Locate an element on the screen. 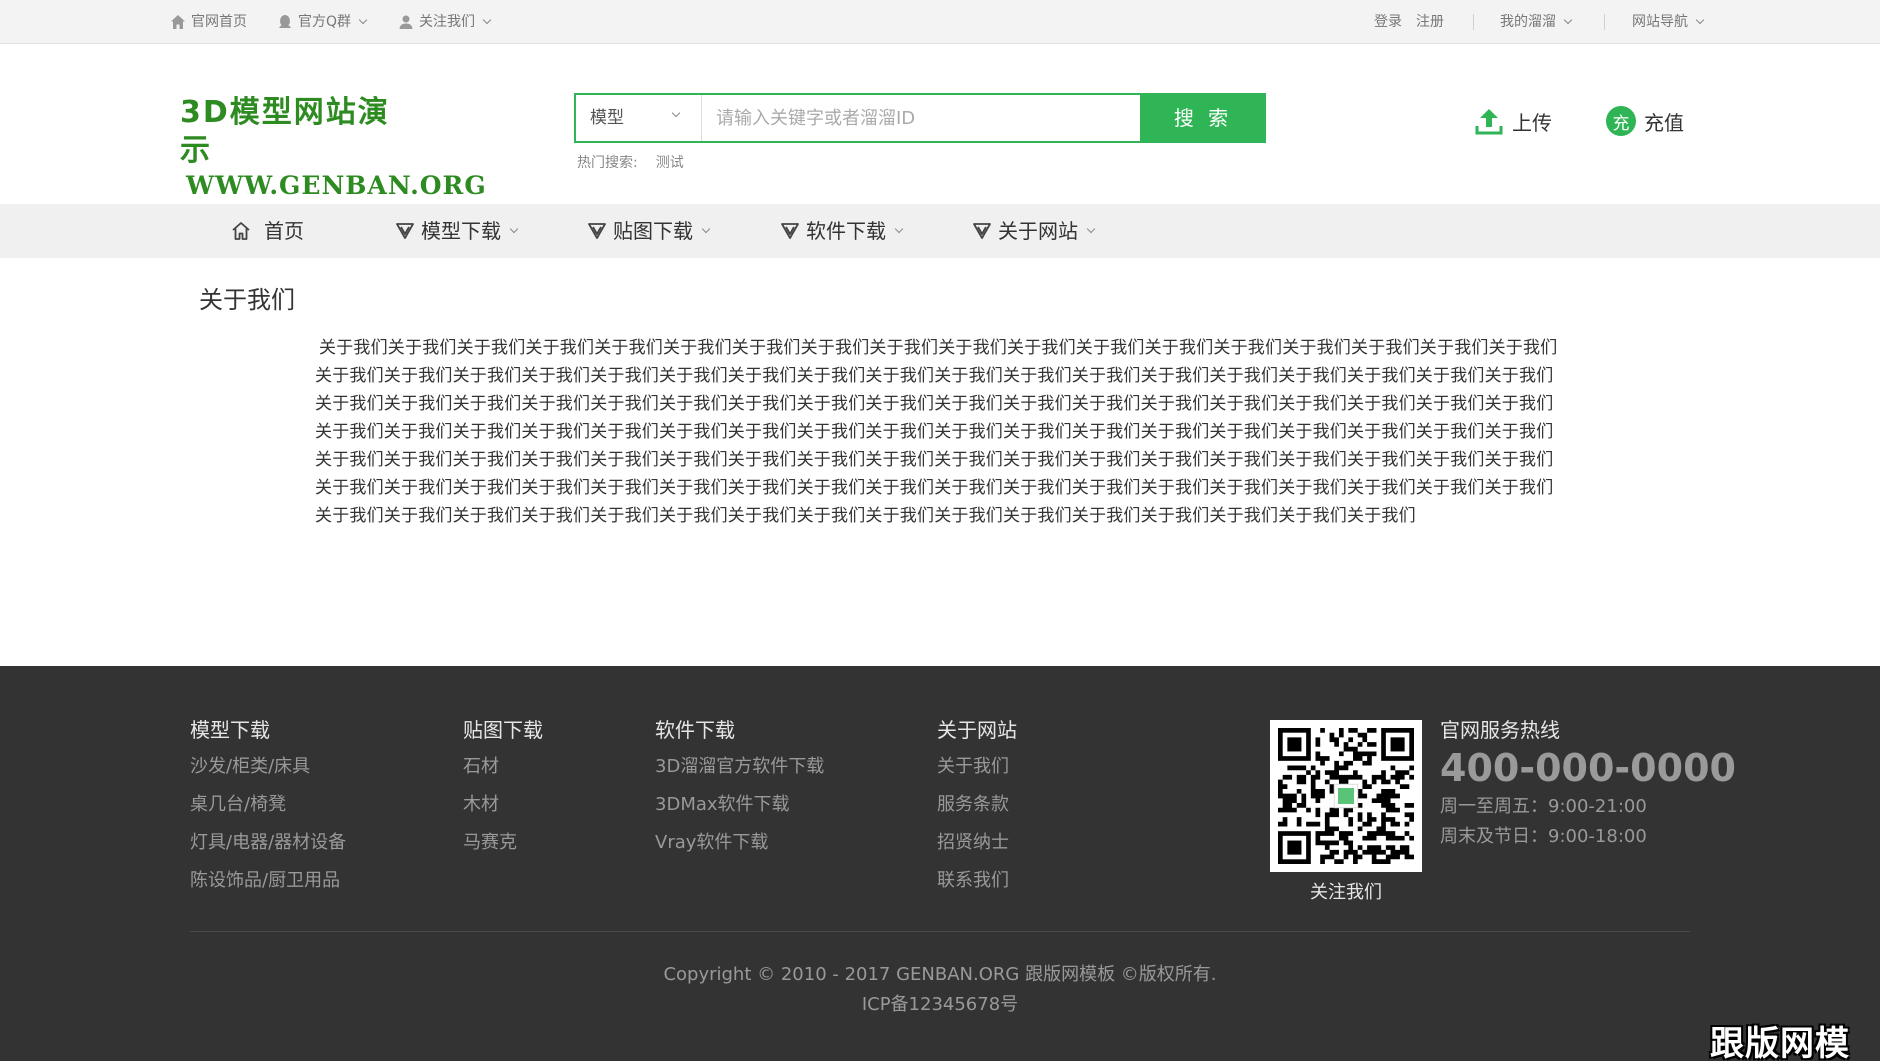 The height and width of the screenshot is (1061, 1880). footer-heading: 模型下载 is located at coordinates (230, 730).